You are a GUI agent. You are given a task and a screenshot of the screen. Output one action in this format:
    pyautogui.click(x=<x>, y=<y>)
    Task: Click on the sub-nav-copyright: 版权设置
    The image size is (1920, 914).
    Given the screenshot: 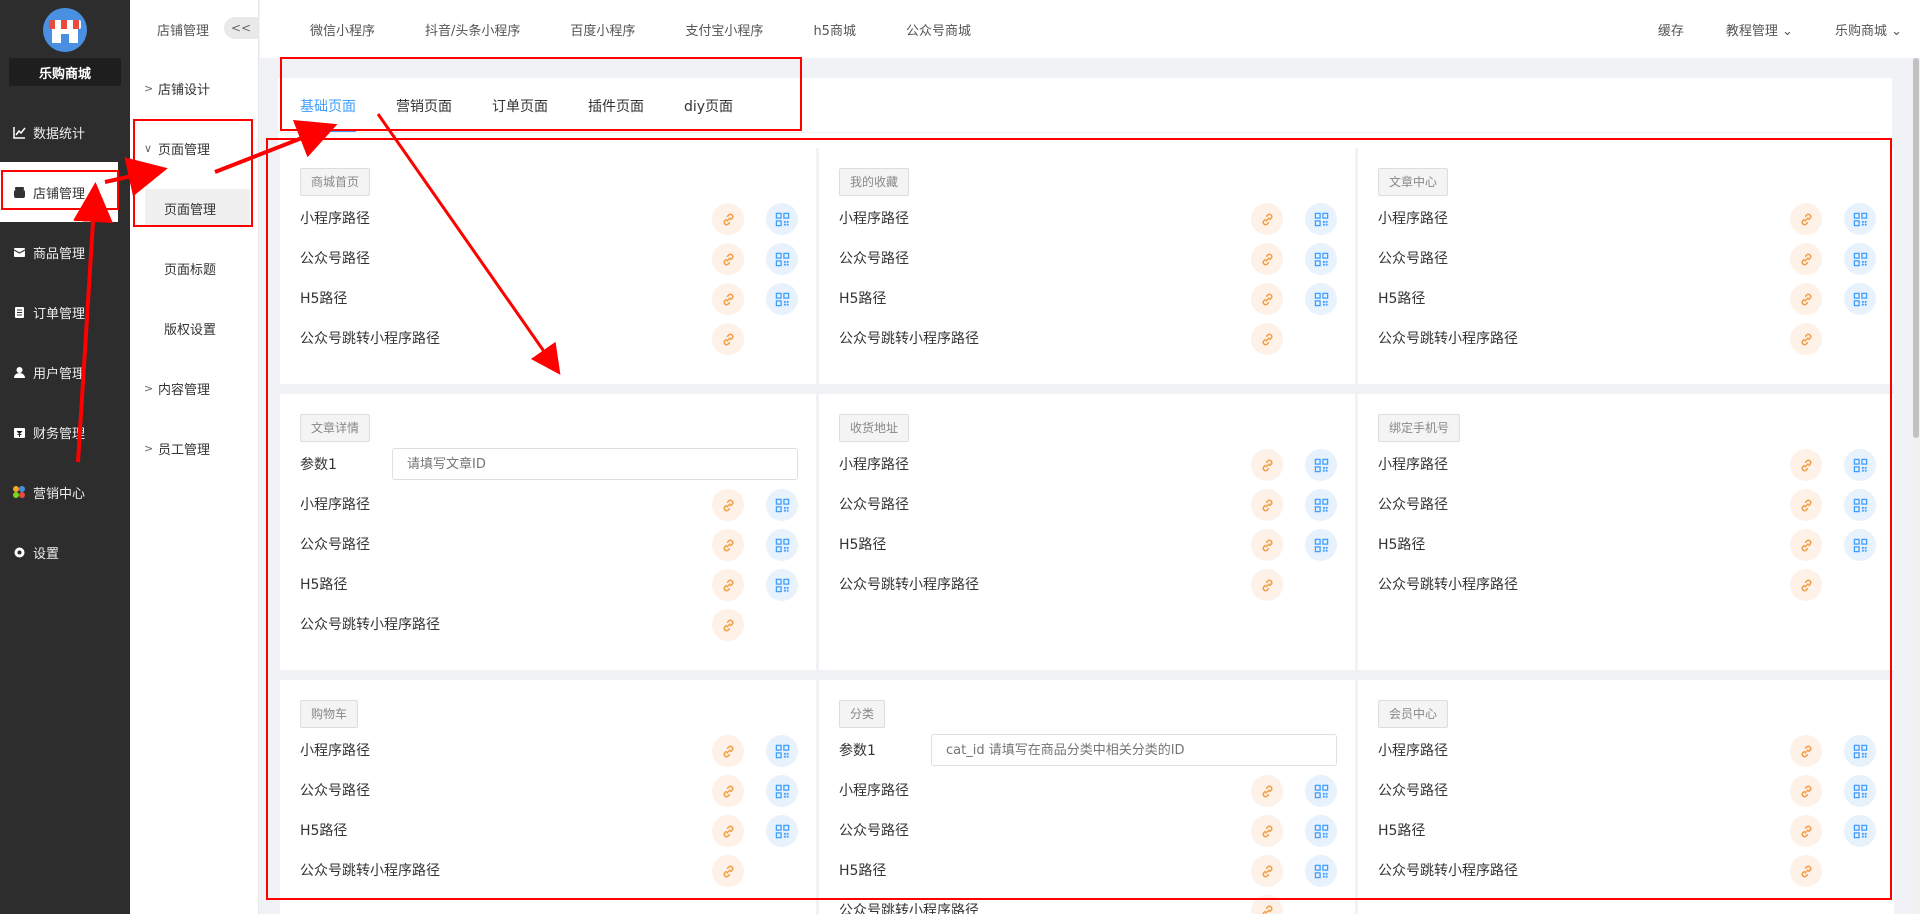 What is the action you would take?
    pyautogui.click(x=194, y=328)
    